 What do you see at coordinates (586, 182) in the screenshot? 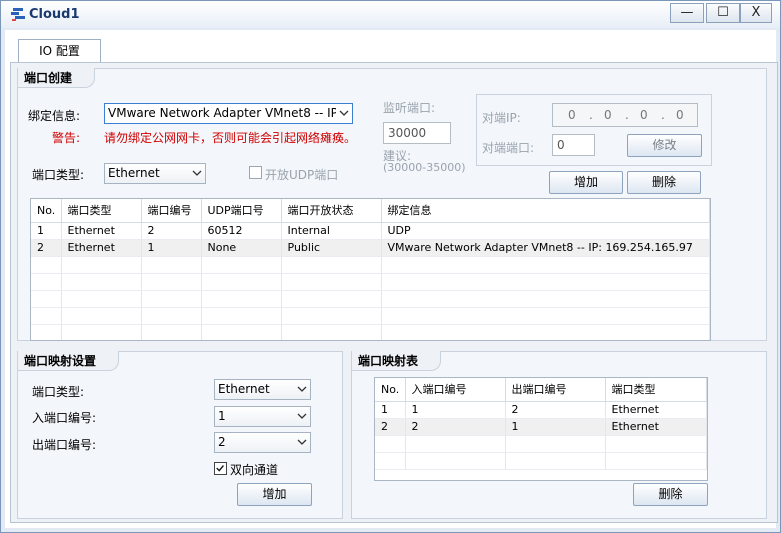
I see `add-port-button: 增加` at bounding box center [586, 182].